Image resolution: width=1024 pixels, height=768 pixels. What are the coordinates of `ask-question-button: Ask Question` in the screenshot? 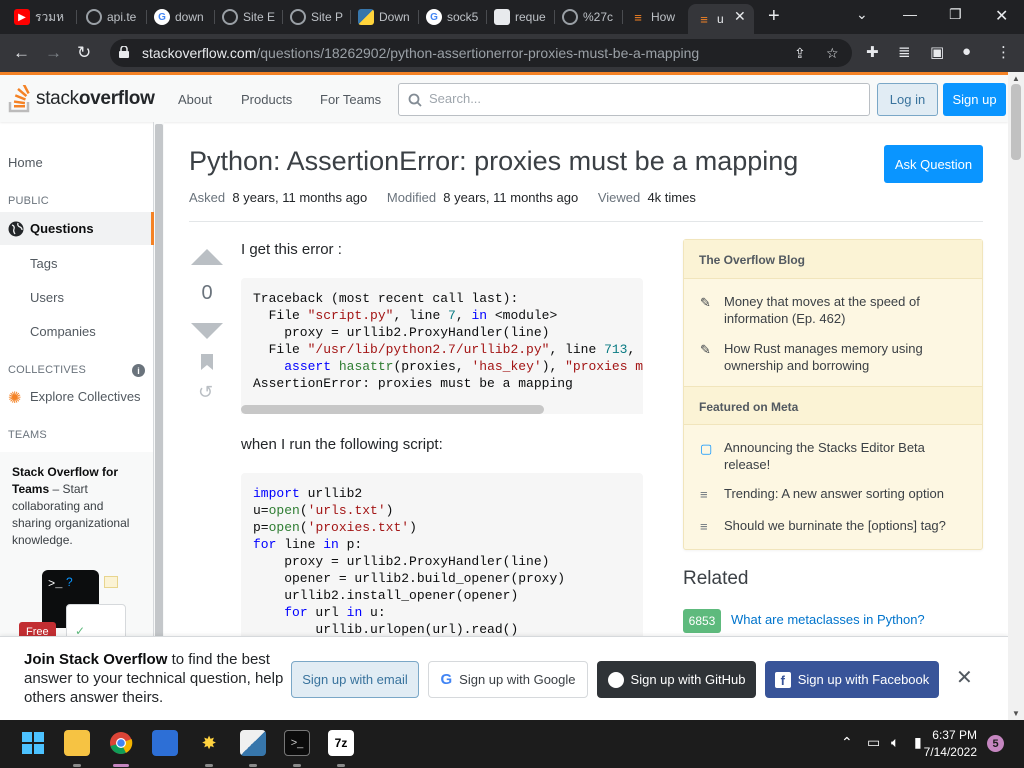 It's located at (933, 164).